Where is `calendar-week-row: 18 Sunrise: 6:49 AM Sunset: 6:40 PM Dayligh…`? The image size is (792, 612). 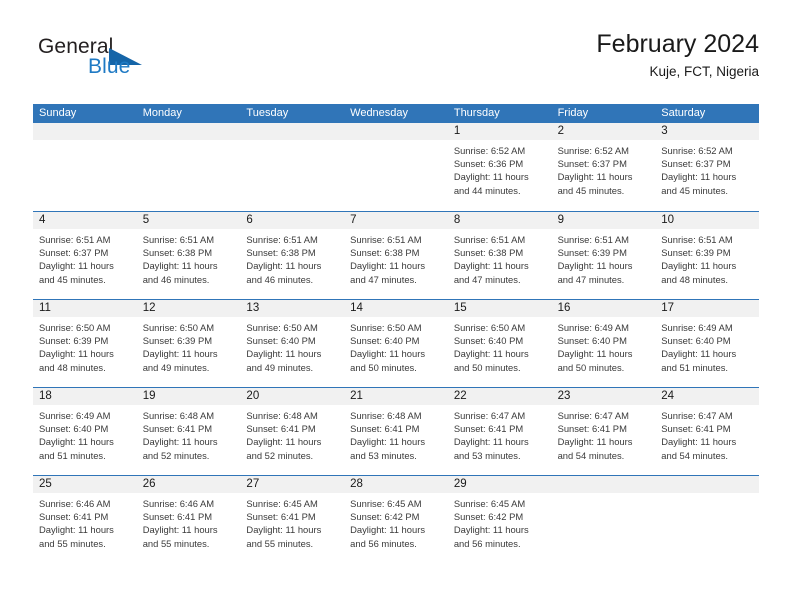 calendar-week-row: 18 Sunrise: 6:49 AM Sunset: 6:40 PM Dayligh… is located at coordinates (396, 431).